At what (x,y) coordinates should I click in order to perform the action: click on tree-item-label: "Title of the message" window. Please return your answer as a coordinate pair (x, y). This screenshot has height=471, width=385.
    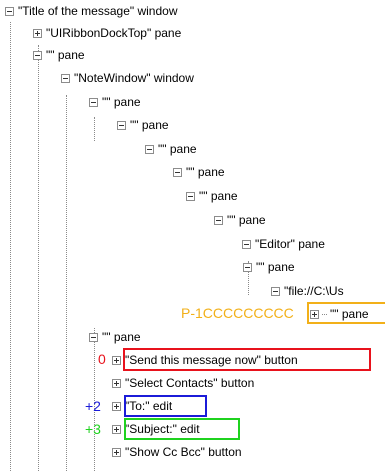
    Looking at the image, I should click on (98, 11).